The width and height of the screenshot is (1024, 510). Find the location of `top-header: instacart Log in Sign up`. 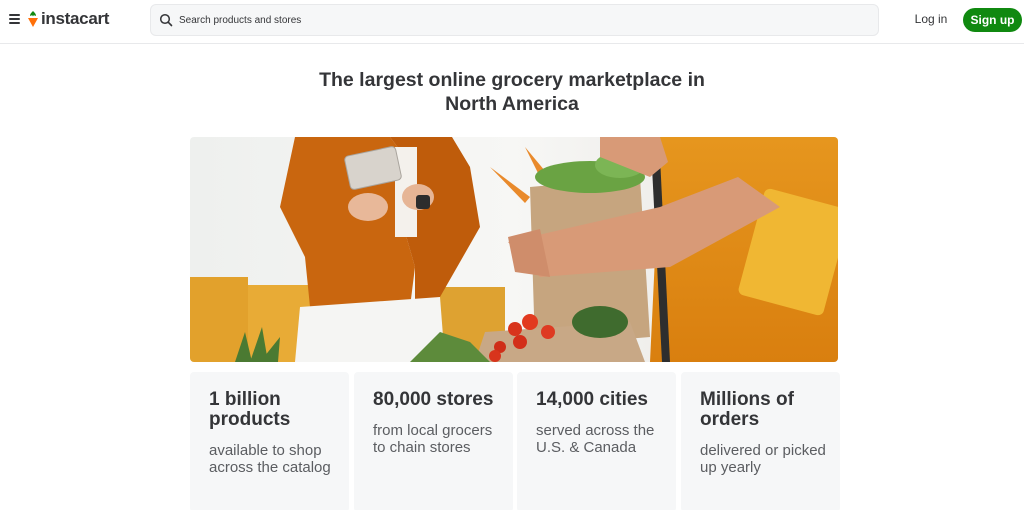

top-header: instacart Log in Sign up is located at coordinates (512, 22).